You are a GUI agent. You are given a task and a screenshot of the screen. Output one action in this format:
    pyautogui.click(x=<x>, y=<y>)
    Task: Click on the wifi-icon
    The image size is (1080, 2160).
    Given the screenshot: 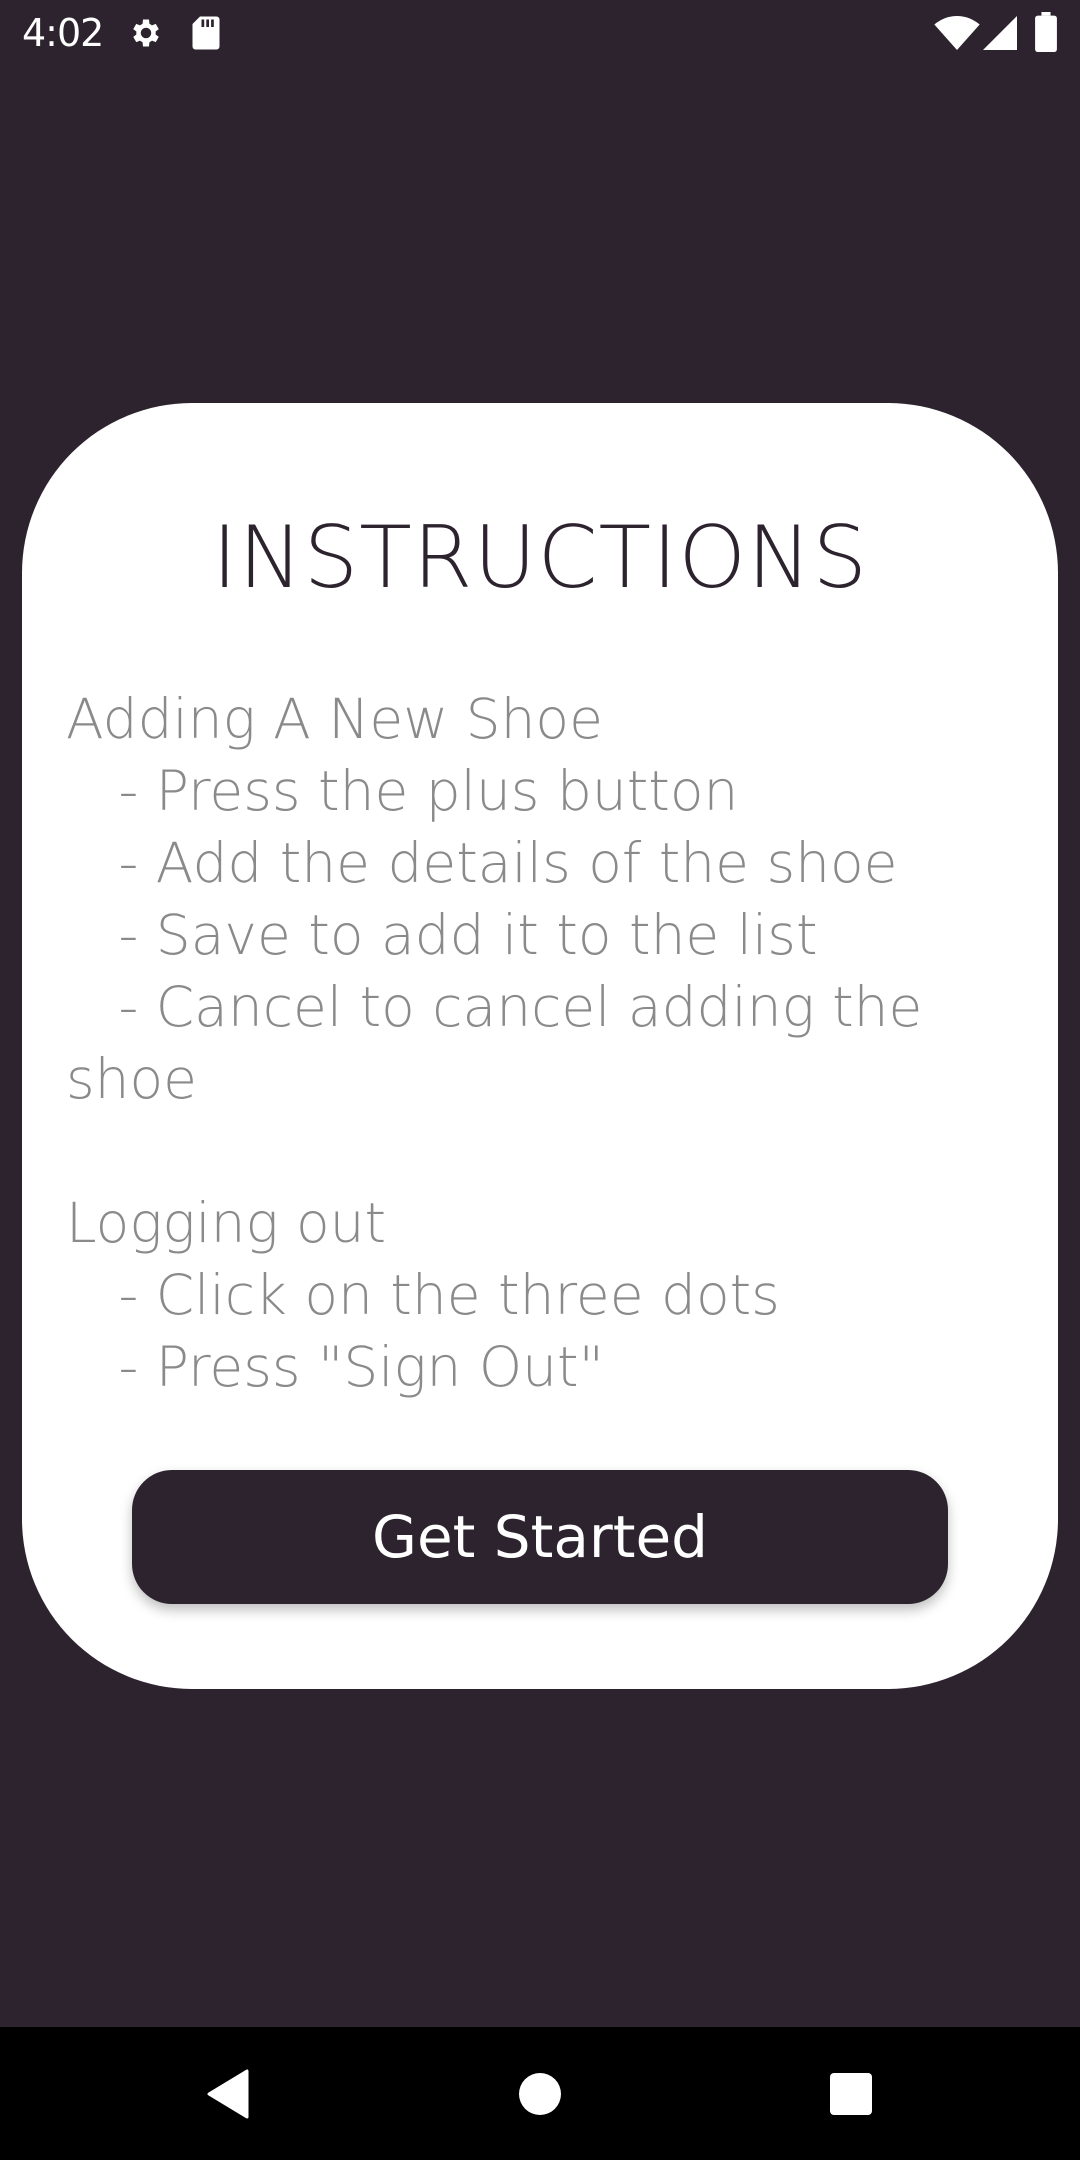 What is the action you would take?
    pyautogui.click(x=957, y=35)
    